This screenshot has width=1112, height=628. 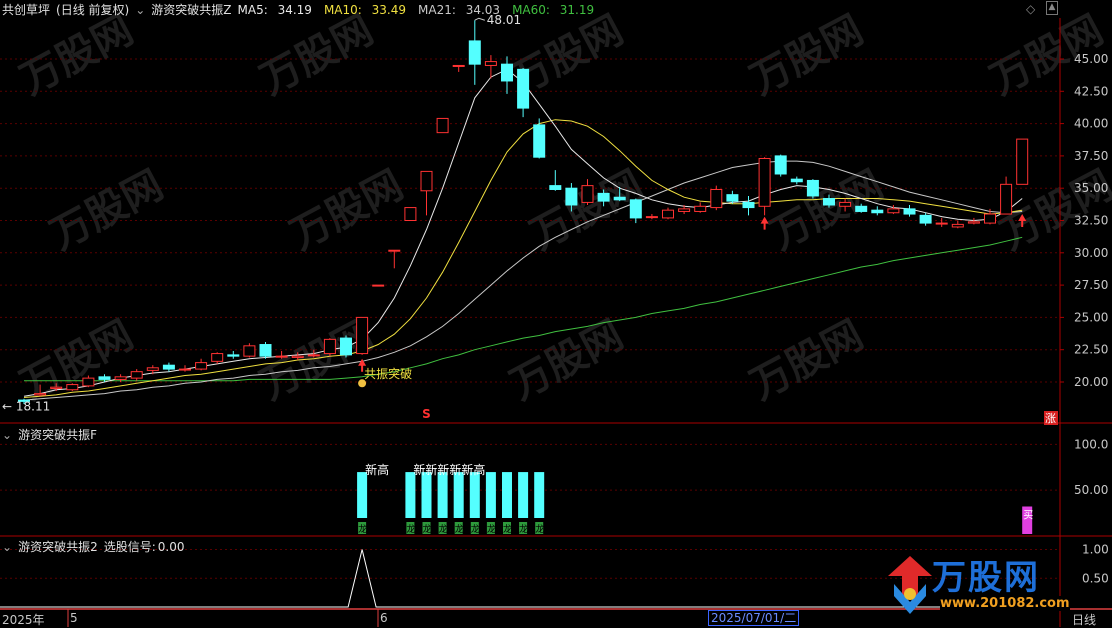 I want to click on low-value-label: ← 18.11, so click(x=26, y=407).